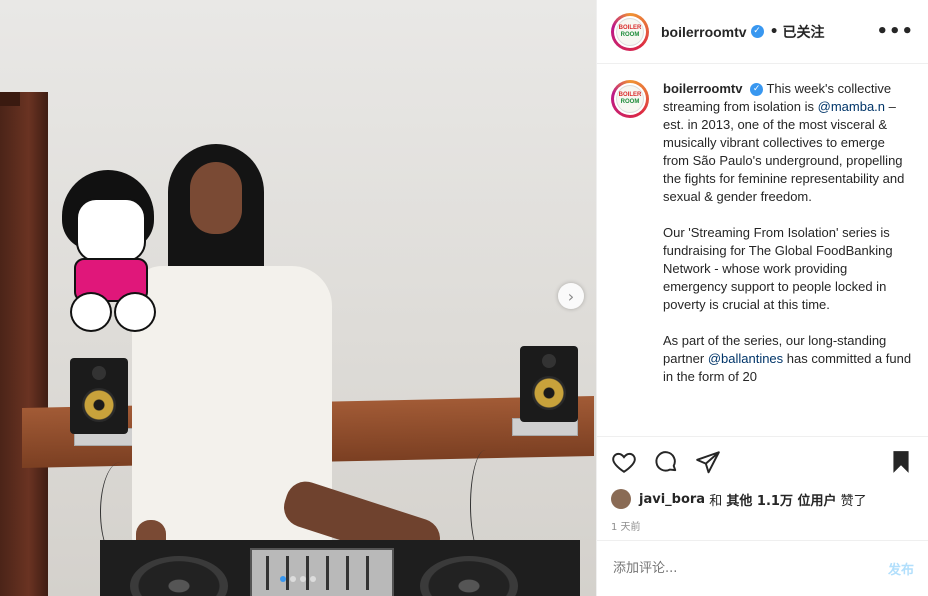  Describe the element at coordinates (704, 32) in the screenshot. I see `header-username: boilerroomtv` at that location.